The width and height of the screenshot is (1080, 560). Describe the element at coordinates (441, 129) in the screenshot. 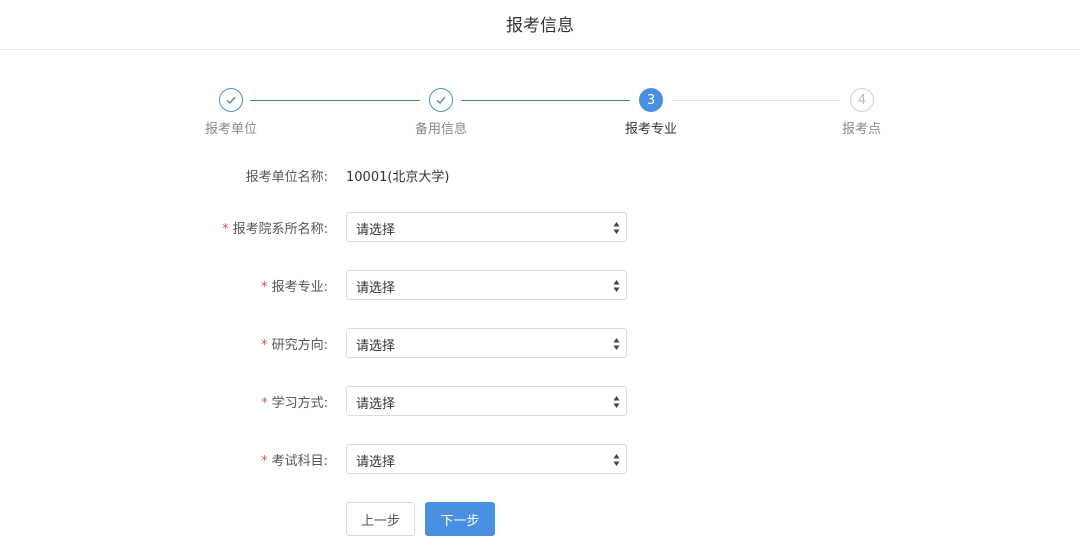

I see `step-2-label: 备用信息` at that location.